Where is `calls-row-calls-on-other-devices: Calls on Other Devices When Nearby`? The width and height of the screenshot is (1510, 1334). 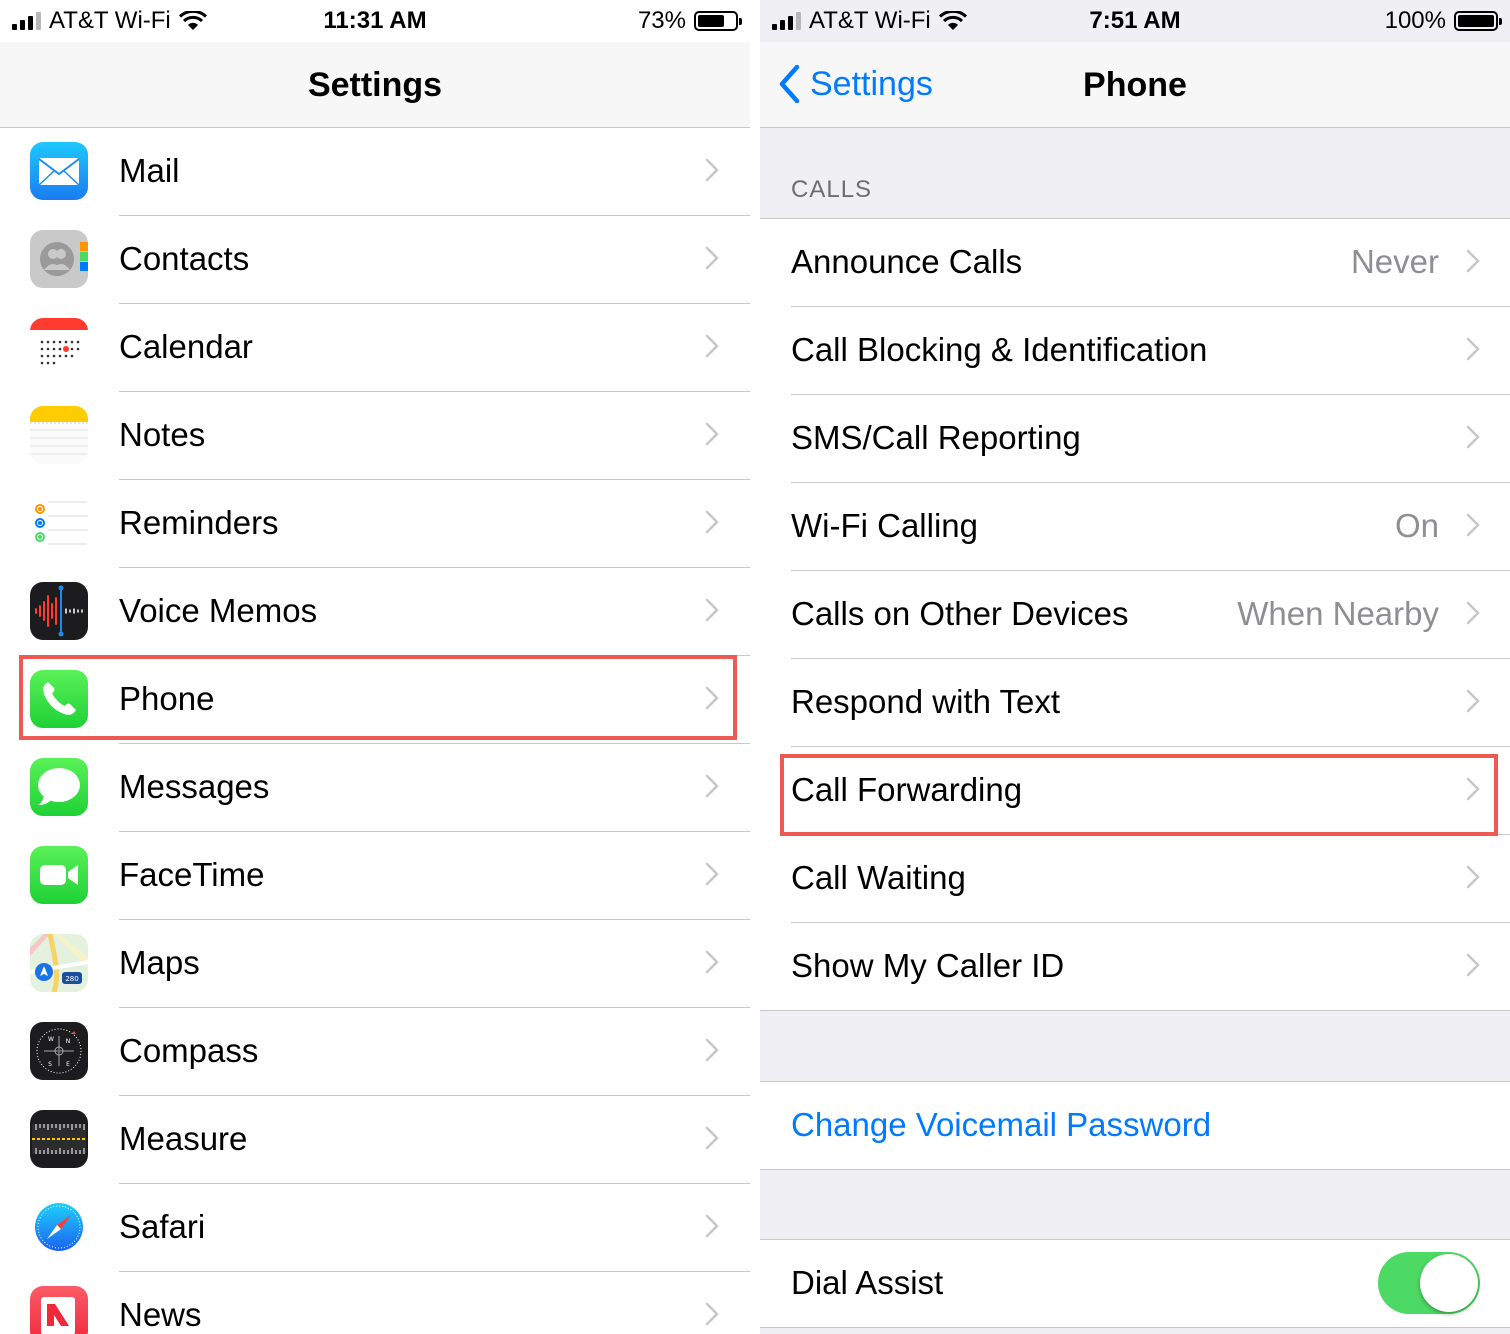
calls-row-calls-on-other-devices: Calls on Other Devices When Nearby is located at coordinates (1135, 615).